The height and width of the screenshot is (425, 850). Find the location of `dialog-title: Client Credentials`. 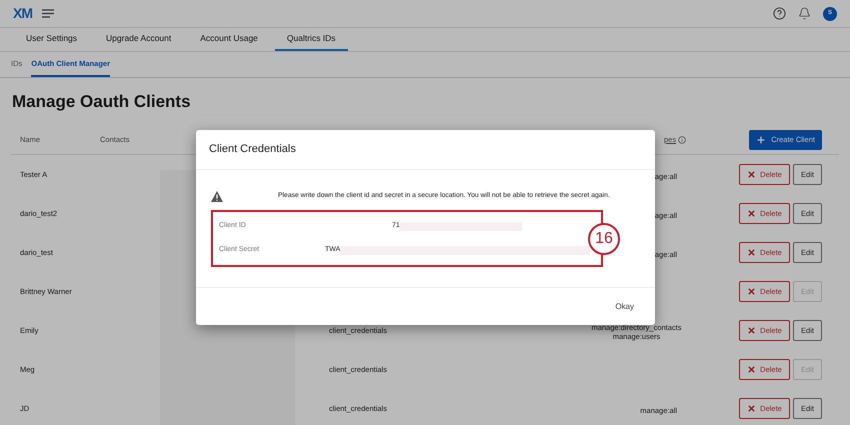

dialog-title: Client Credentials is located at coordinates (252, 150).